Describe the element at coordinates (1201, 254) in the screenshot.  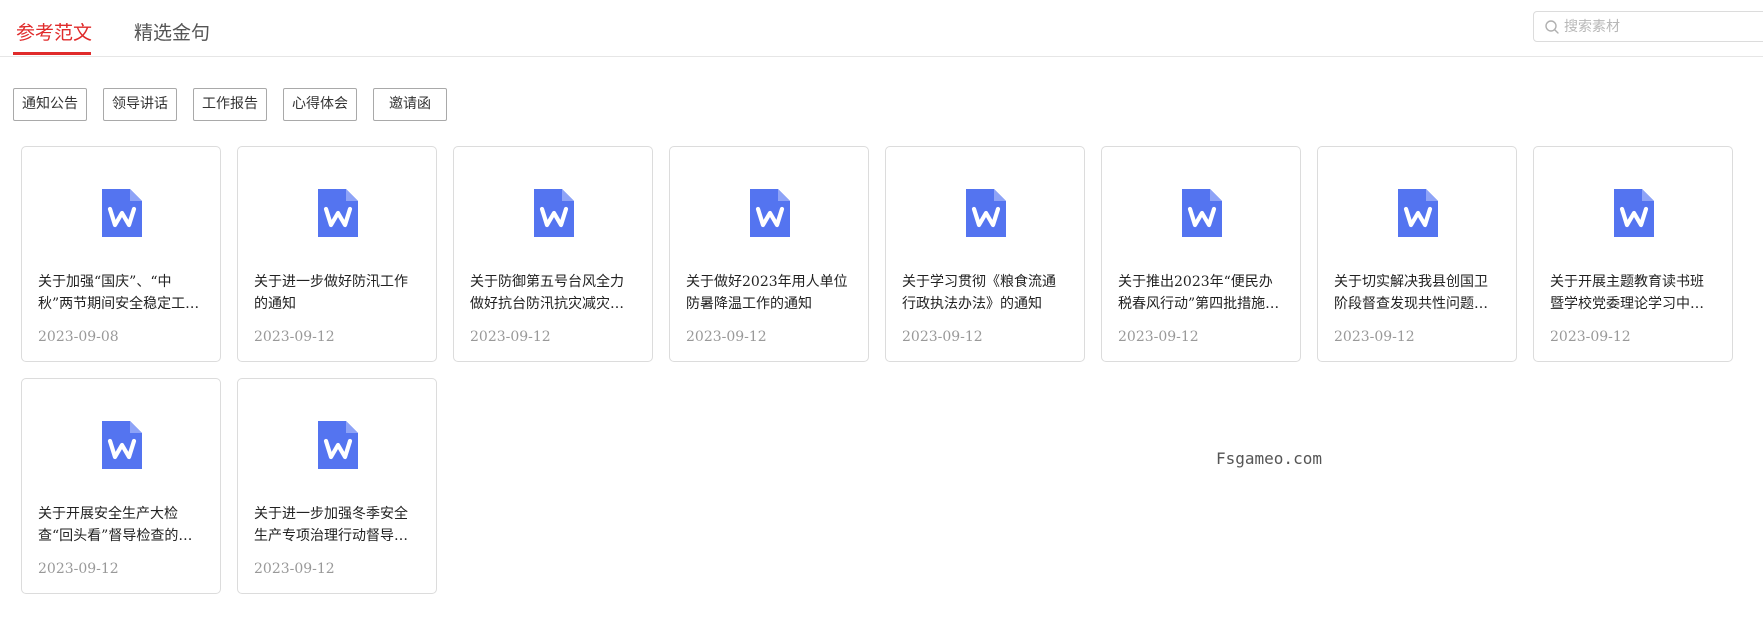
I see `article-card: 关于推出2023年“便民办税春风行动”第四批措施的通知 2023-09-12` at that location.